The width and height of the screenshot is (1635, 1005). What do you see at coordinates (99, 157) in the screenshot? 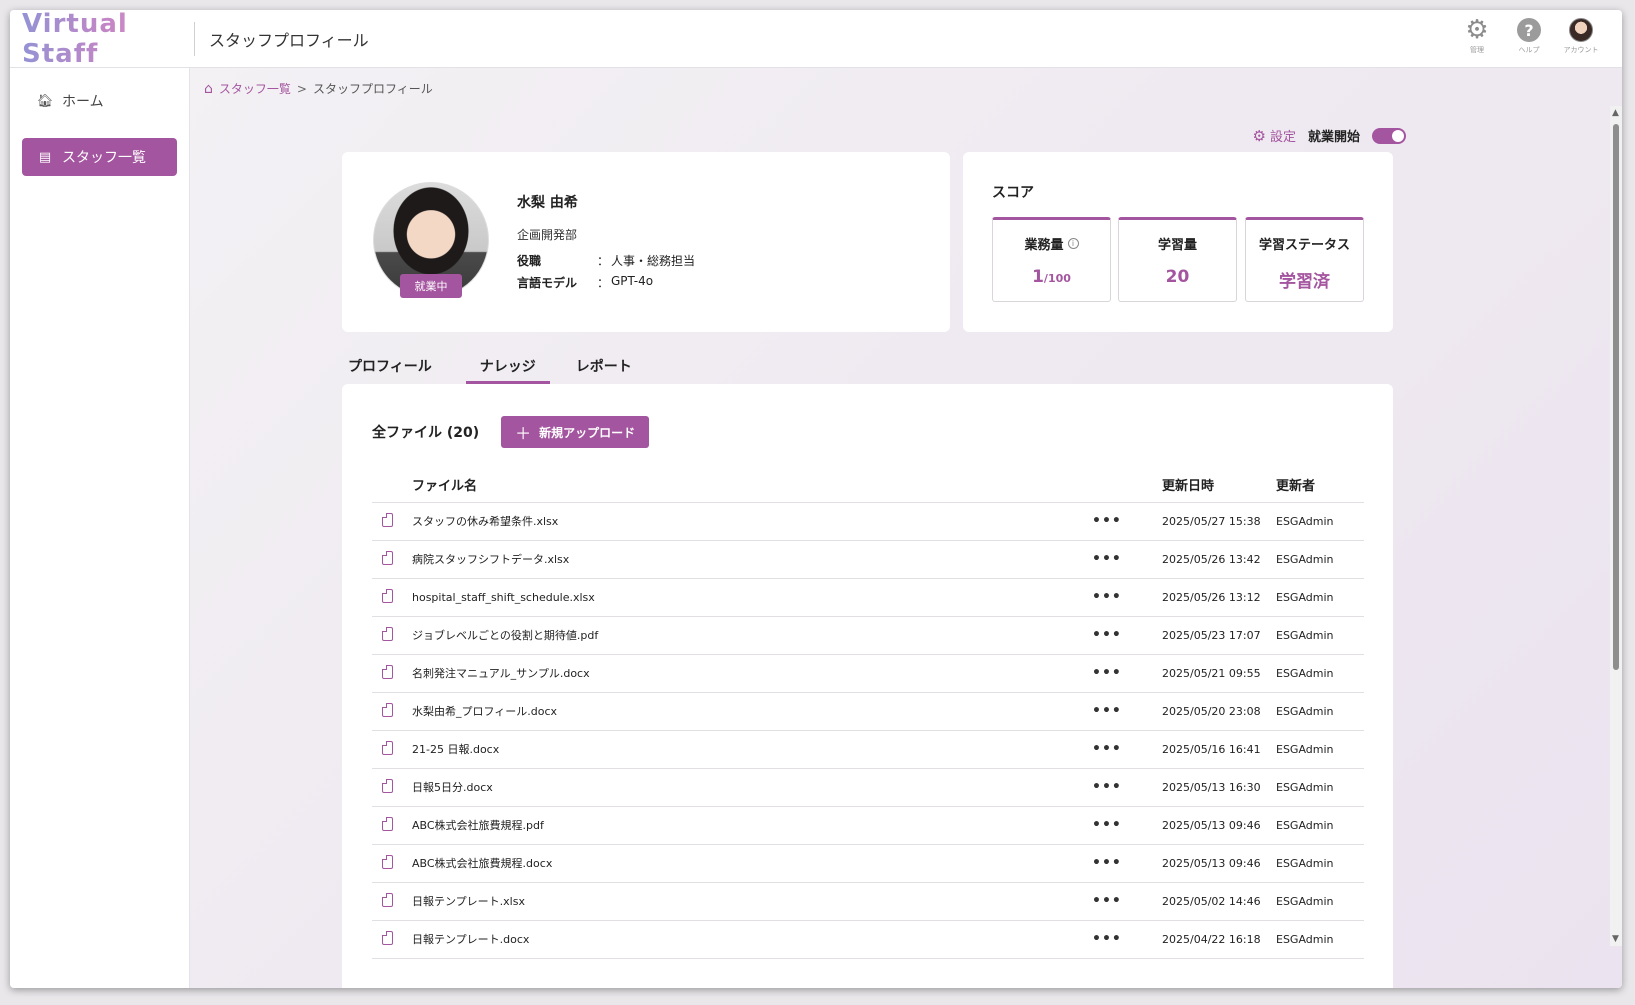
I see `sidebar-item-staff-list: ▤ スタッフ一覧` at bounding box center [99, 157].